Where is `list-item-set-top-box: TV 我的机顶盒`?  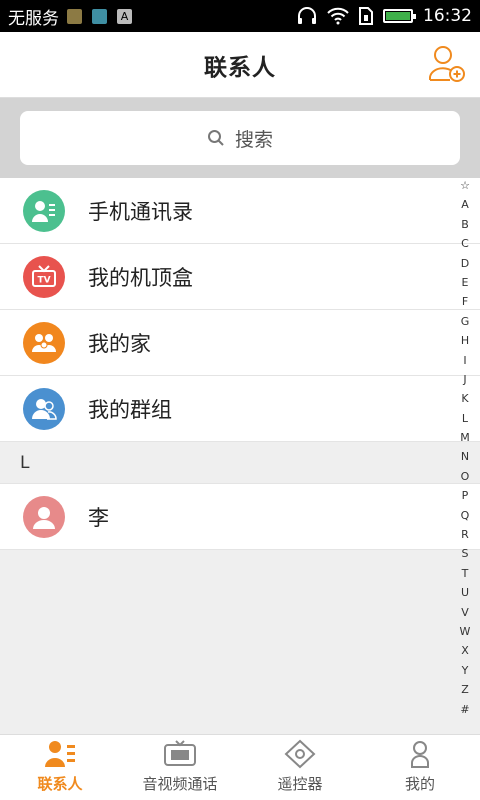
list-item-set-top-box: TV 我的机顶盒 is located at coordinates (240, 277).